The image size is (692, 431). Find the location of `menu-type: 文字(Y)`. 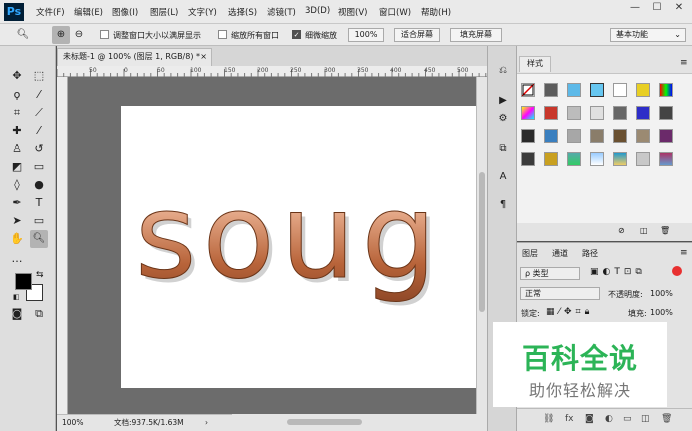

menu-type: 文字(Y) is located at coordinates (202, 12).